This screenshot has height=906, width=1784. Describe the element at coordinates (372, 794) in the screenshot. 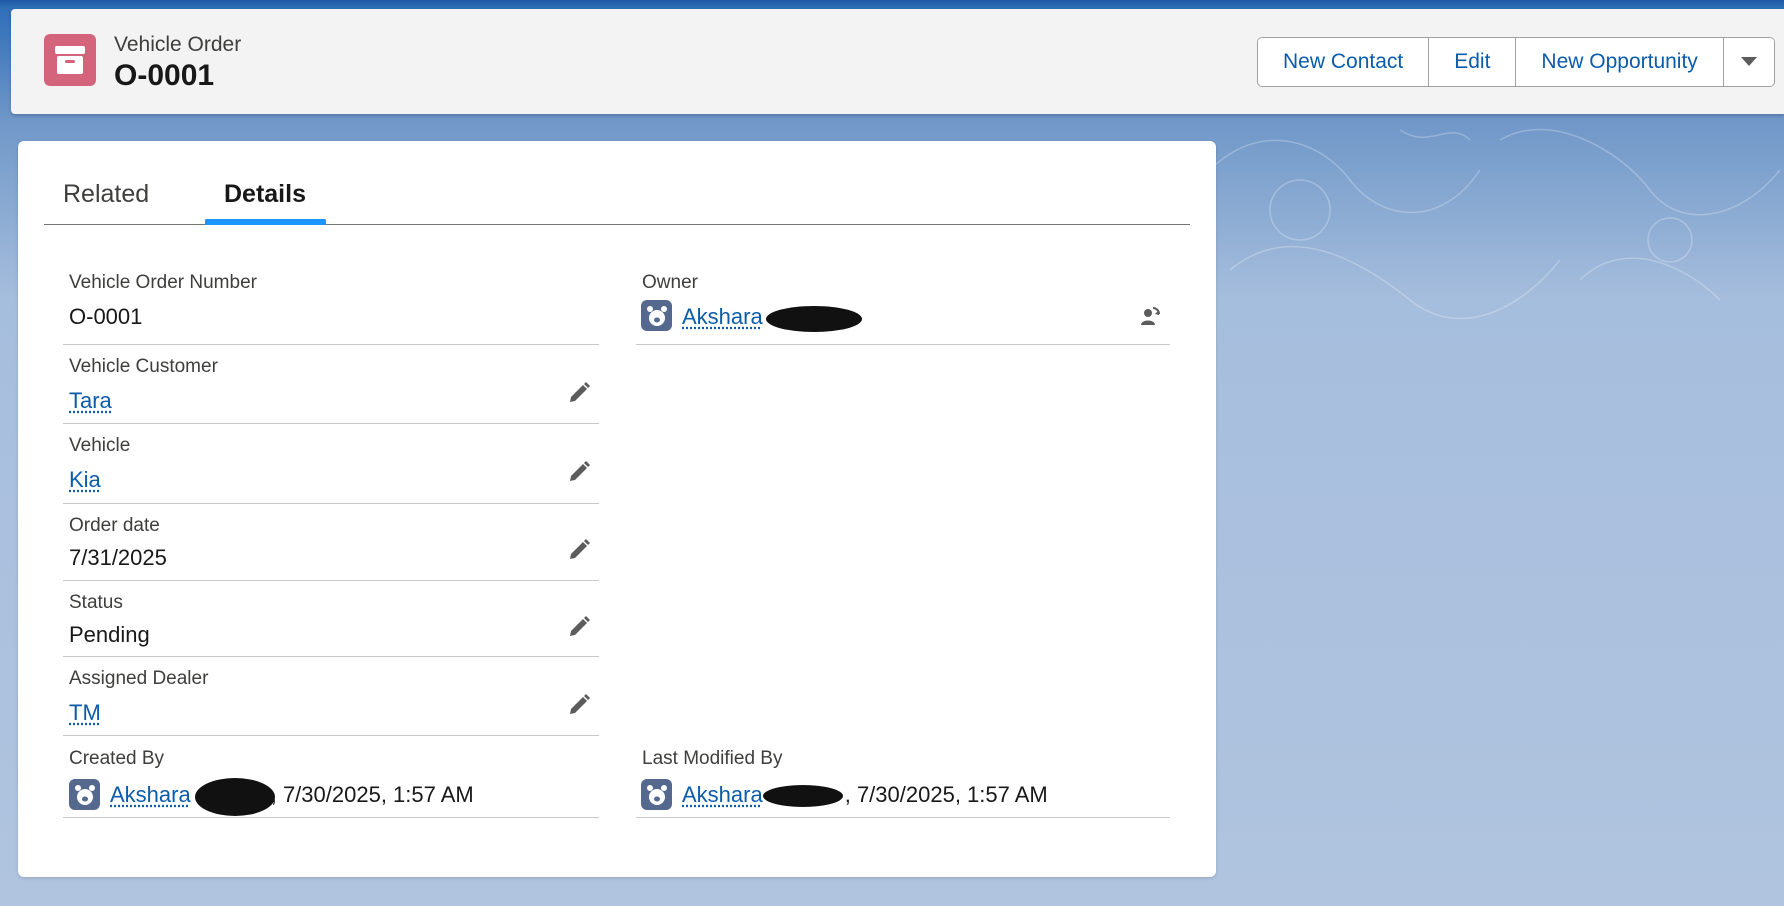

I see `created-by-timestamp: , 7/30/2025, 1:57 AM` at that location.